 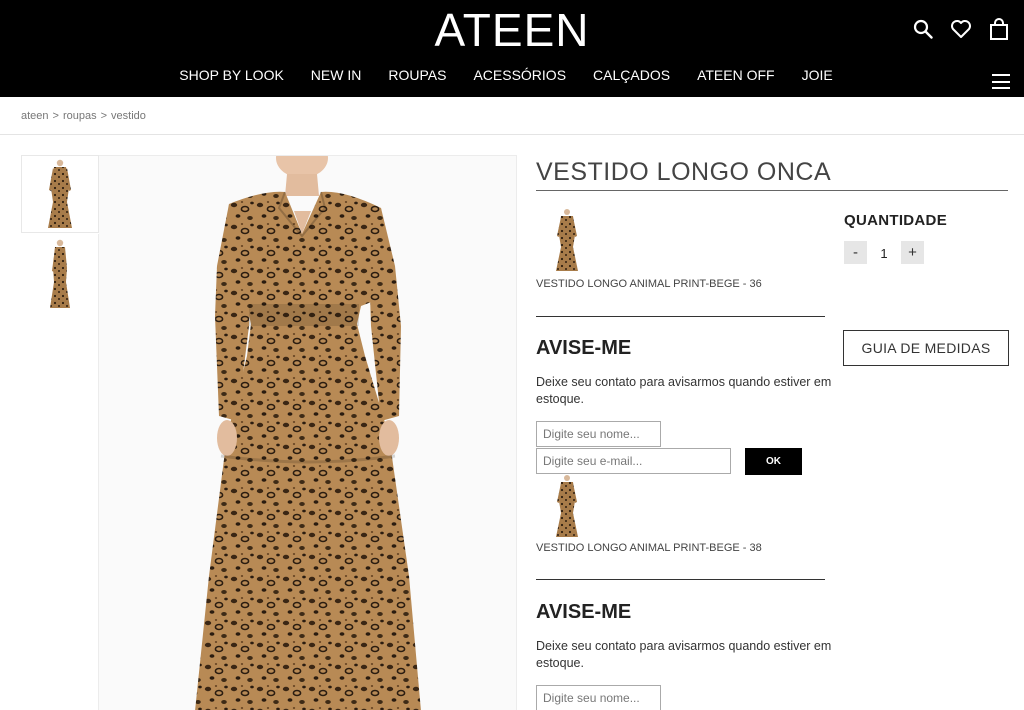 What do you see at coordinates (60, 274) in the screenshot?
I see `product-thumbnail-side` at bounding box center [60, 274].